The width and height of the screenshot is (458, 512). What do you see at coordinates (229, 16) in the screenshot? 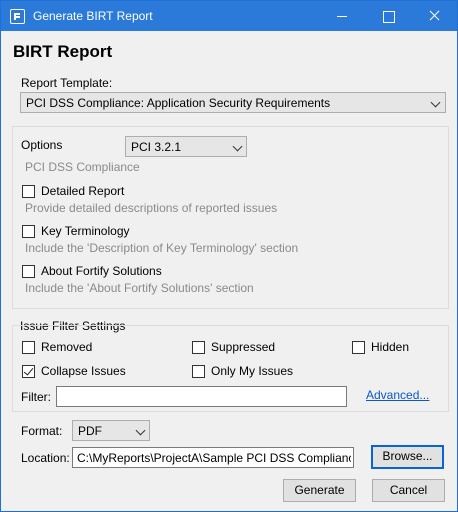
I see `title-bar: Generate BIRT Report` at bounding box center [229, 16].